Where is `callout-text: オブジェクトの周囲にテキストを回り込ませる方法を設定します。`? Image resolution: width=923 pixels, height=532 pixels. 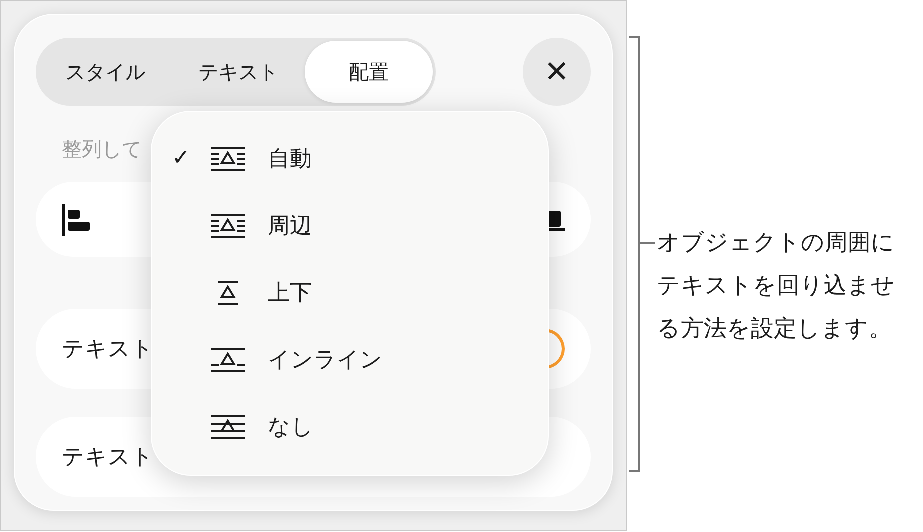 callout-text: オブジェクトの周囲にテキストを回り込ませる方法を設定します。 is located at coordinates (776, 286).